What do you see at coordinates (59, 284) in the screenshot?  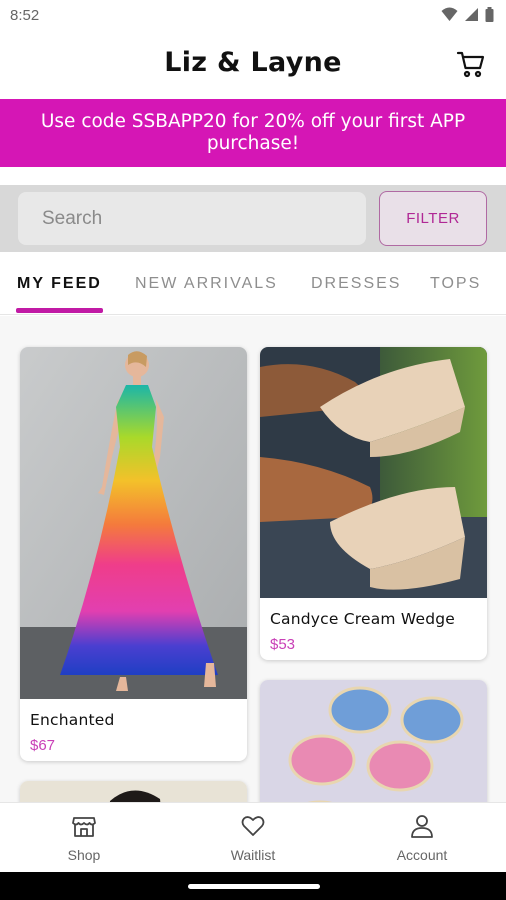 I see `tab-my-feed: MY FEED` at bounding box center [59, 284].